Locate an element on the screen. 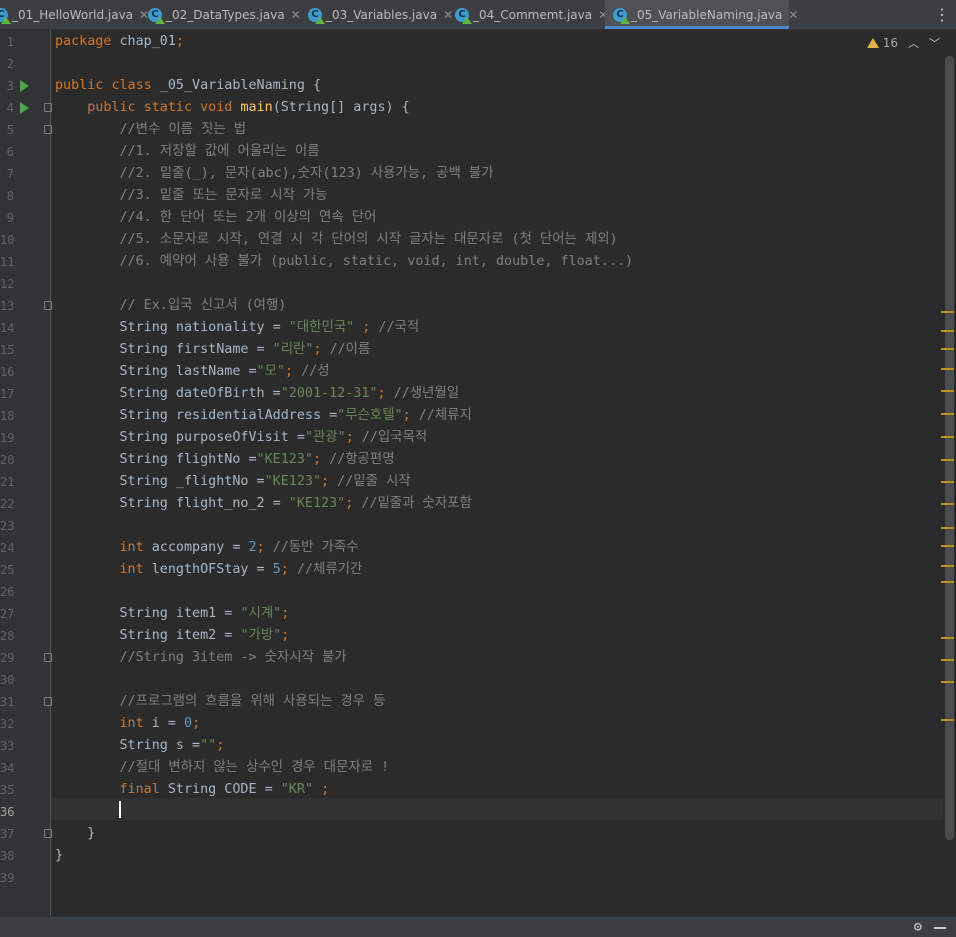 The height and width of the screenshot is (937, 956). code-line: 28 String item2 = "가방"; is located at coordinates (478, 636).